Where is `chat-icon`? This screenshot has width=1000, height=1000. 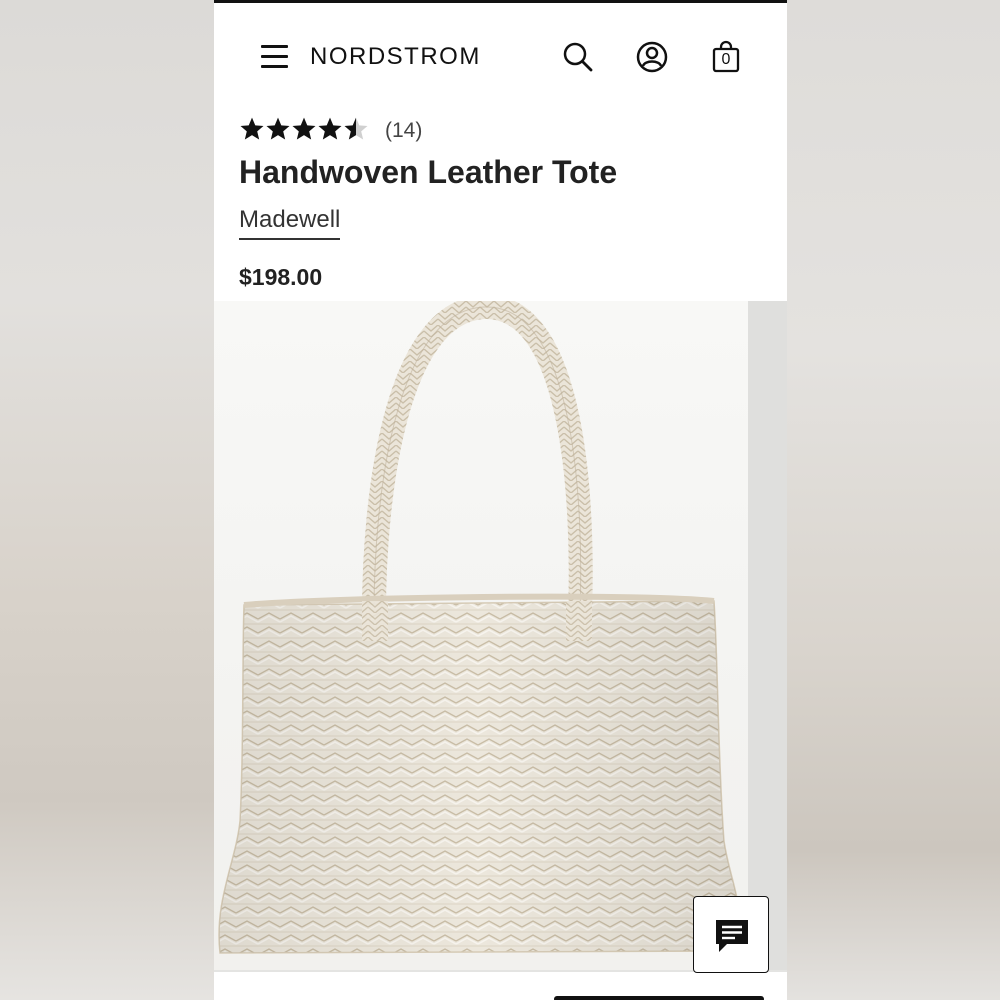 chat-icon is located at coordinates (732, 936).